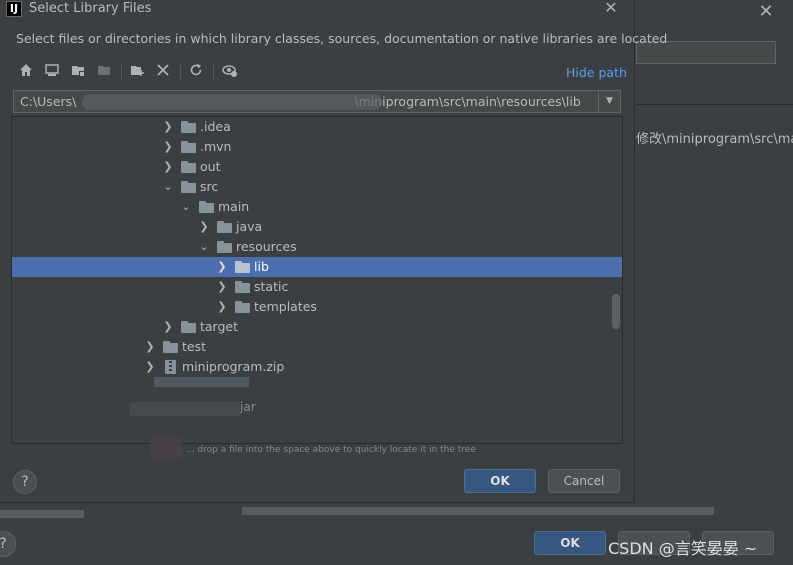 This screenshot has width=793, height=565. Describe the element at coordinates (249, 226) in the screenshot. I see `tree-item-label: java` at that location.